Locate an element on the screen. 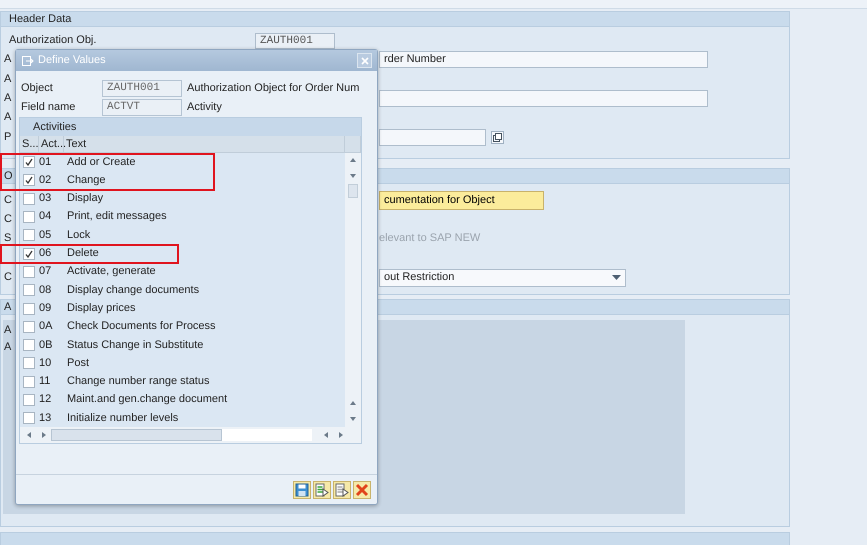 Image resolution: width=867 pixels, height=545 pixels. vertical-scrollbar is located at coordinates (353, 290).